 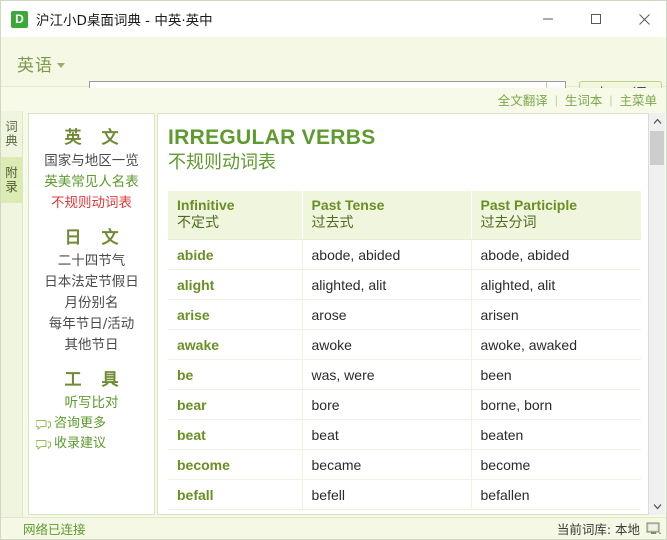 What do you see at coordinates (80, 423) in the screenshot?
I see `nav-item-consult-more-label: 咨询更多` at bounding box center [80, 423].